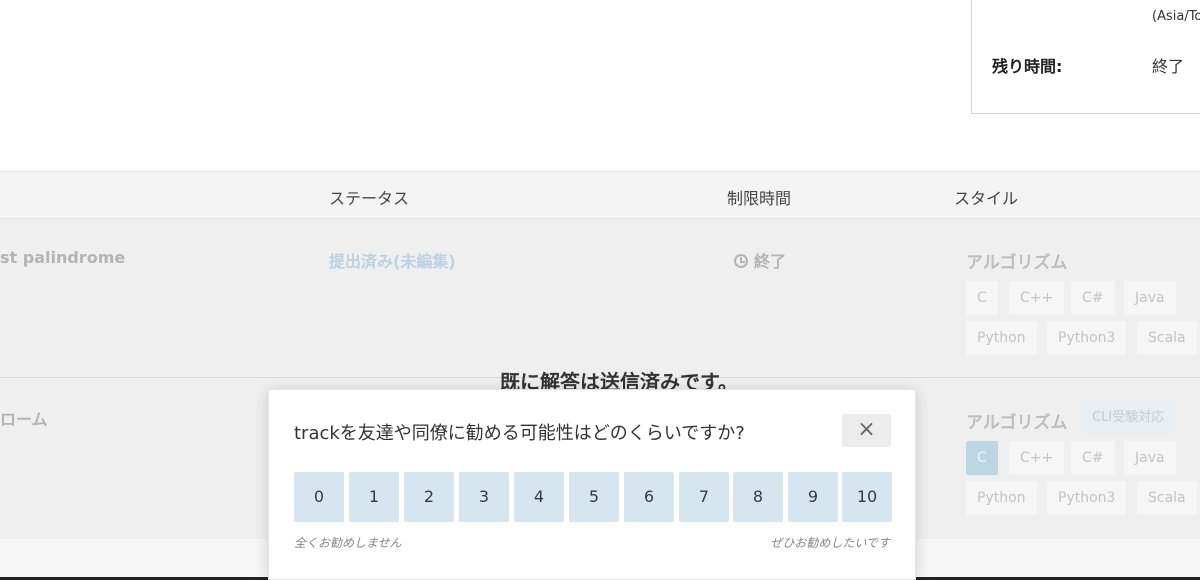 The height and width of the screenshot is (580, 1200). I want to click on row-2-lang-java: Java, so click(1150, 458).